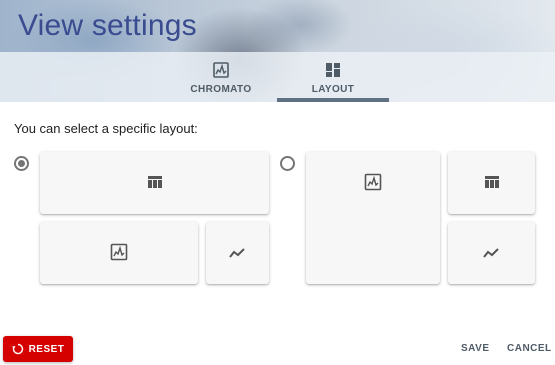 Image resolution: width=555 pixels, height=365 pixels. What do you see at coordinates (529, 348) in the screenshot?
I see `cancel-button: CANCEL` at bounding box center [529, 348].